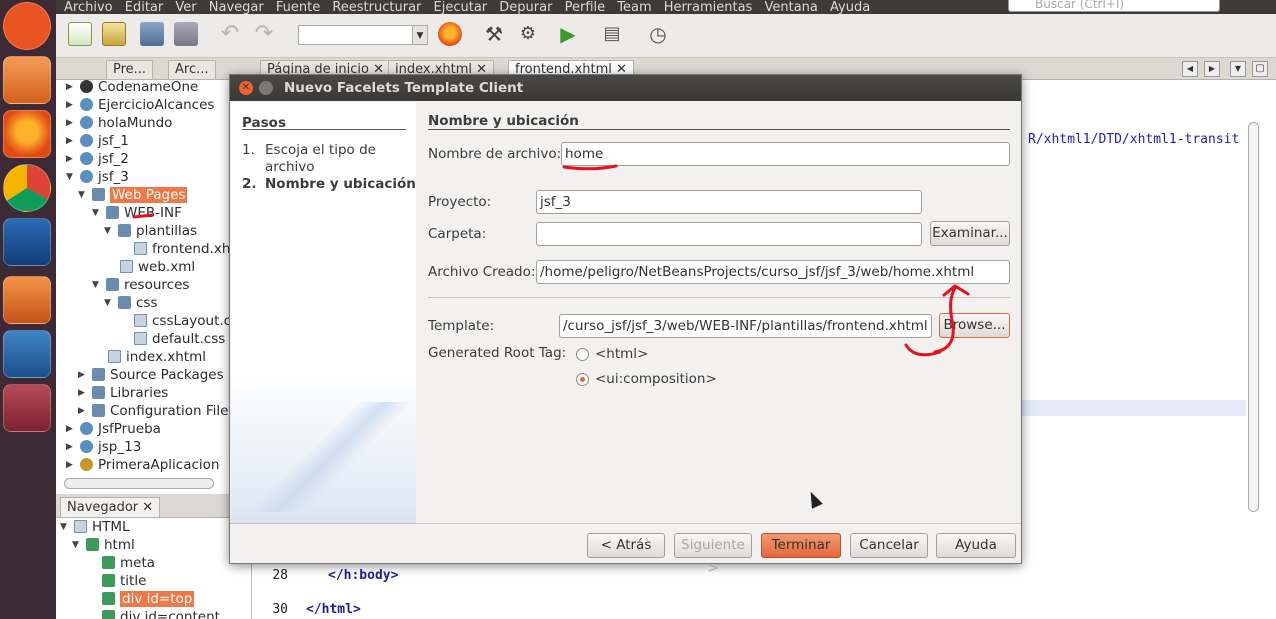 Image resolution: width=1276 pixels, height=619 pixels. What do you see at coordinates (151, 375) in the screenshot?
I see `tree-item-source-packages: ▶ Source Packages` at bounding box center [151, 375].